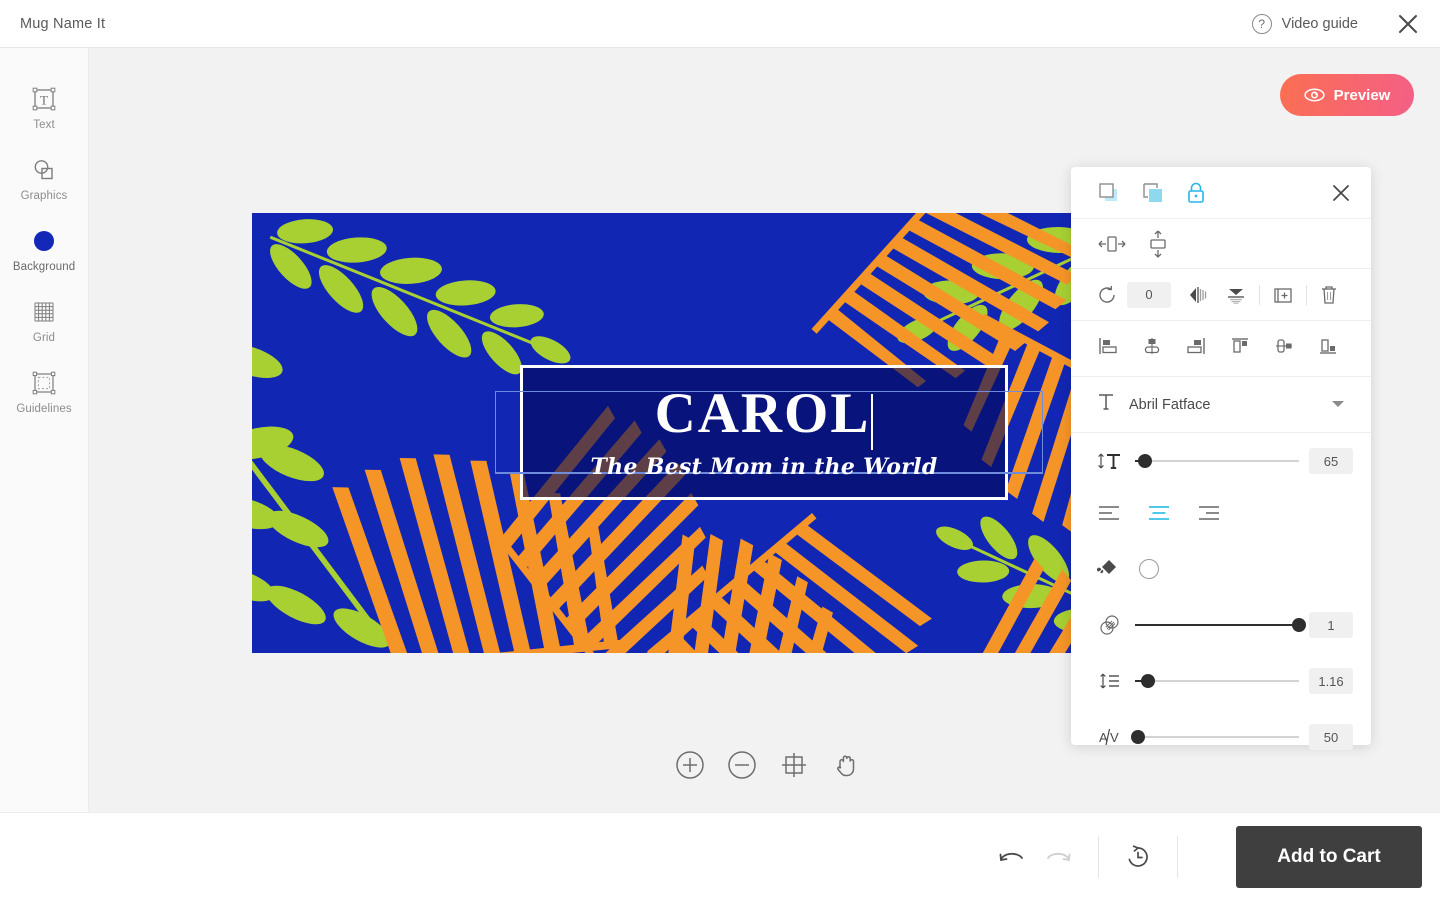 The width and height of the screenshot is (1440, 900). What do you see at coordinates (1221, 349) in the screenshot?
I see `align-tools-row` at bounding box center [1221, 349].